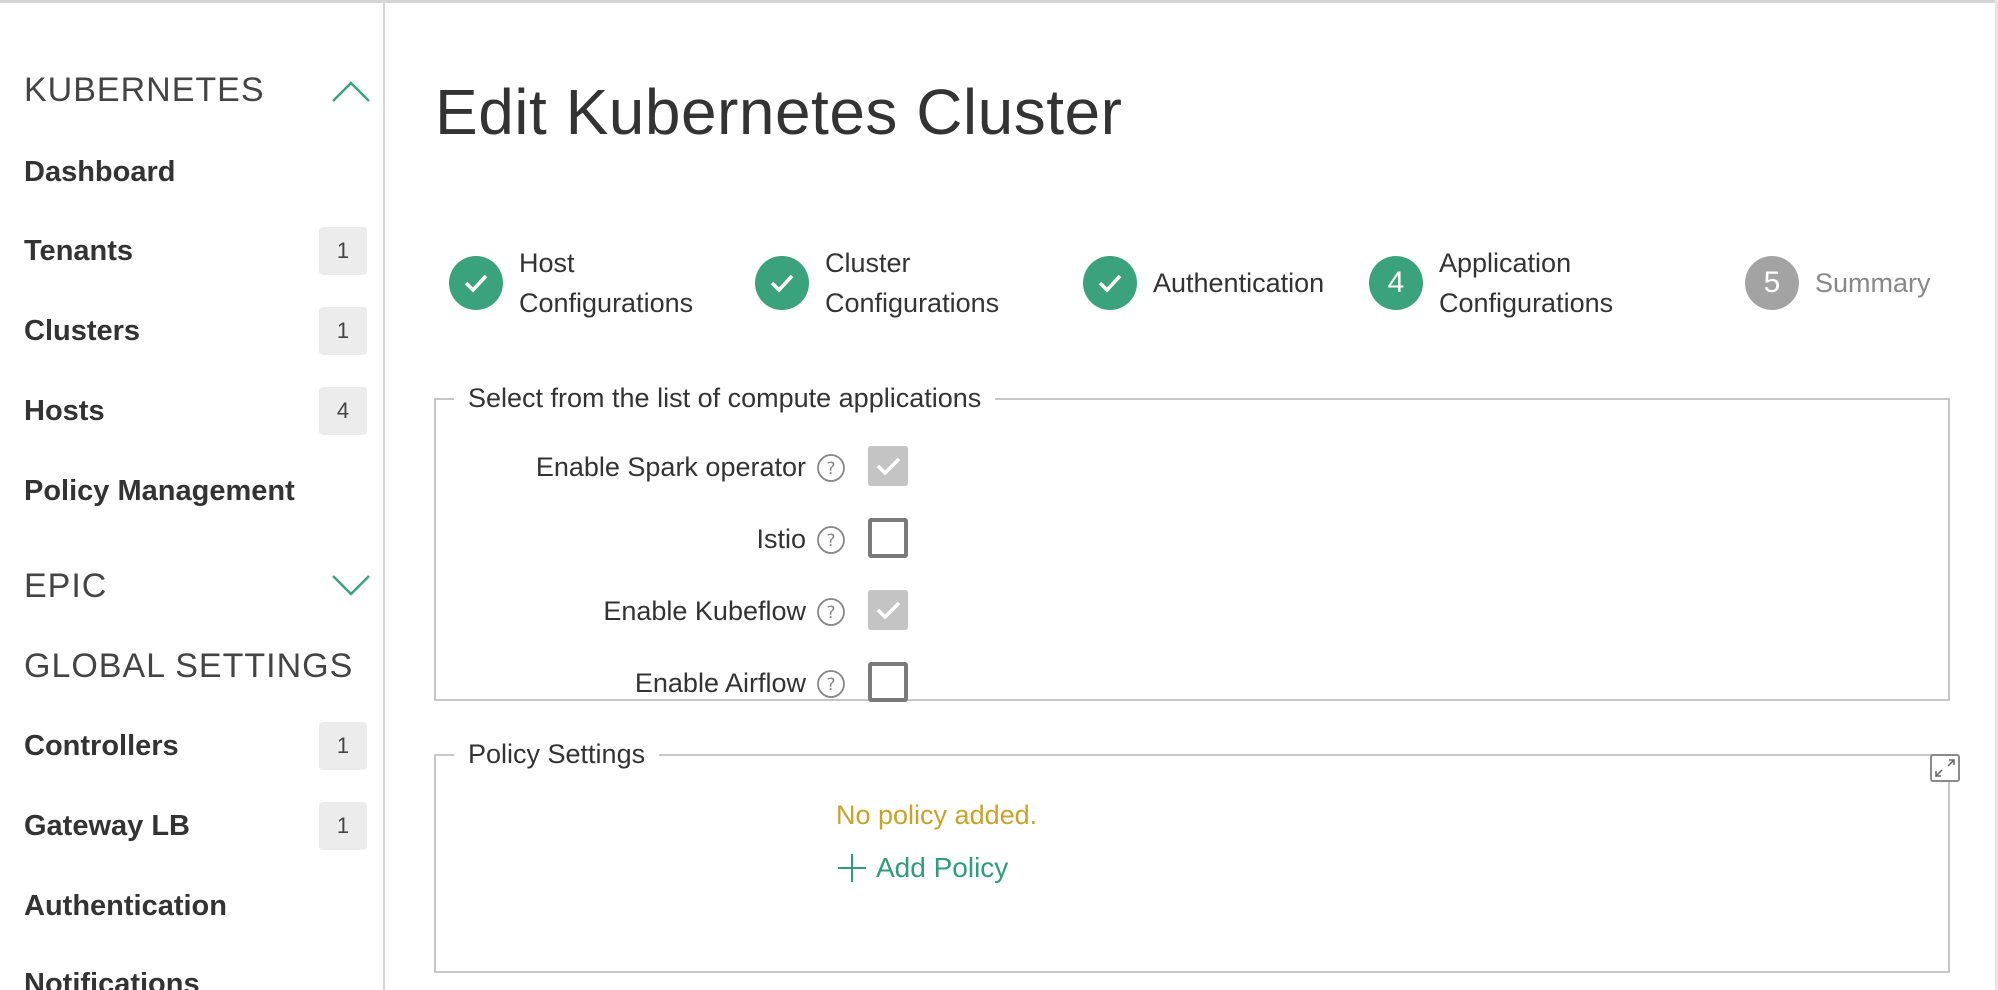 The image size is (1998, 990). Describe the element at coordinates (852, 868) in the screenshot. I see `plus-icon` at that location.